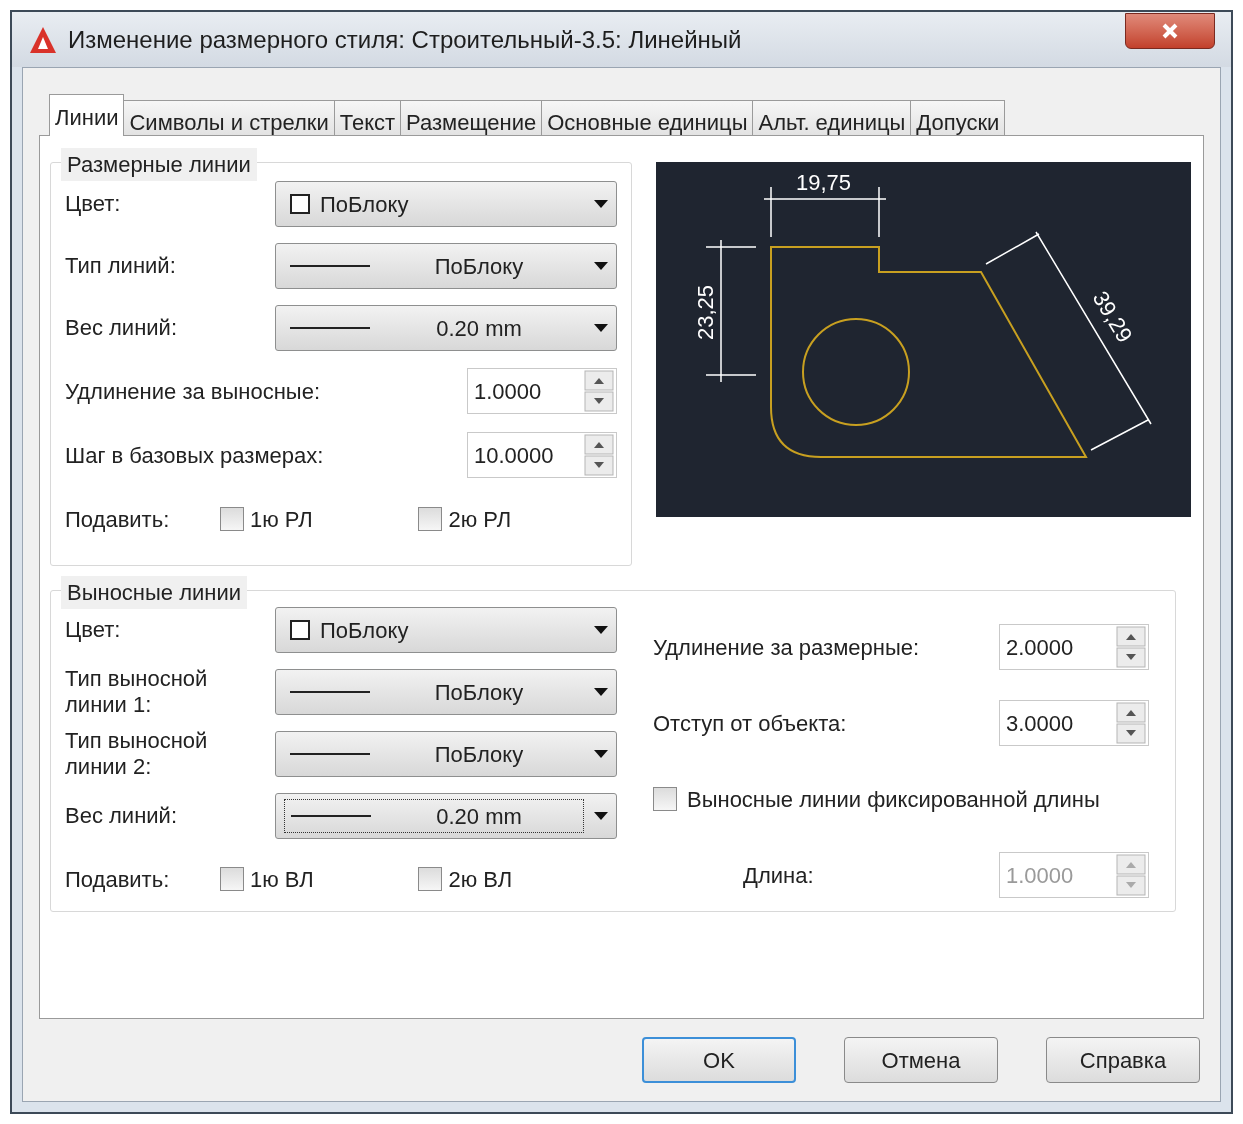 This screenshot has height=1124, width=1243. I want to click on field-label: Удлинение за размерные:, so click(786, 647).